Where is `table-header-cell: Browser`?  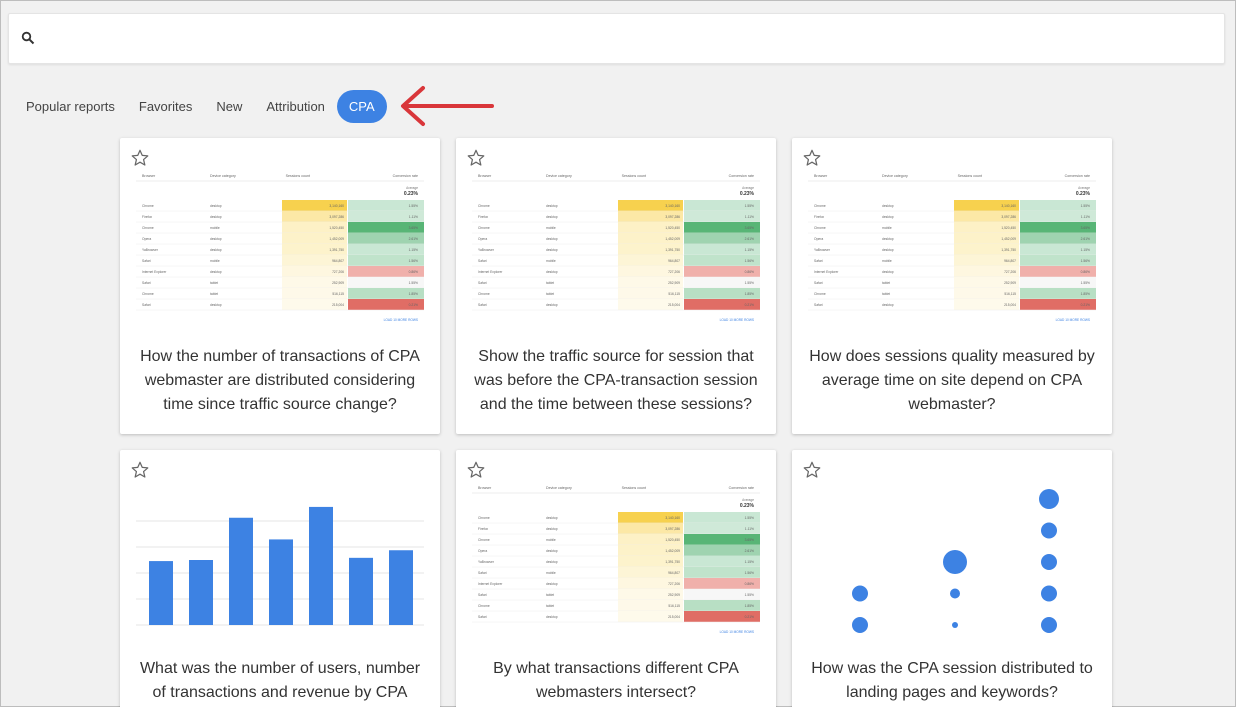 table-header-cell: Browser is located at coordinates (149, 176).